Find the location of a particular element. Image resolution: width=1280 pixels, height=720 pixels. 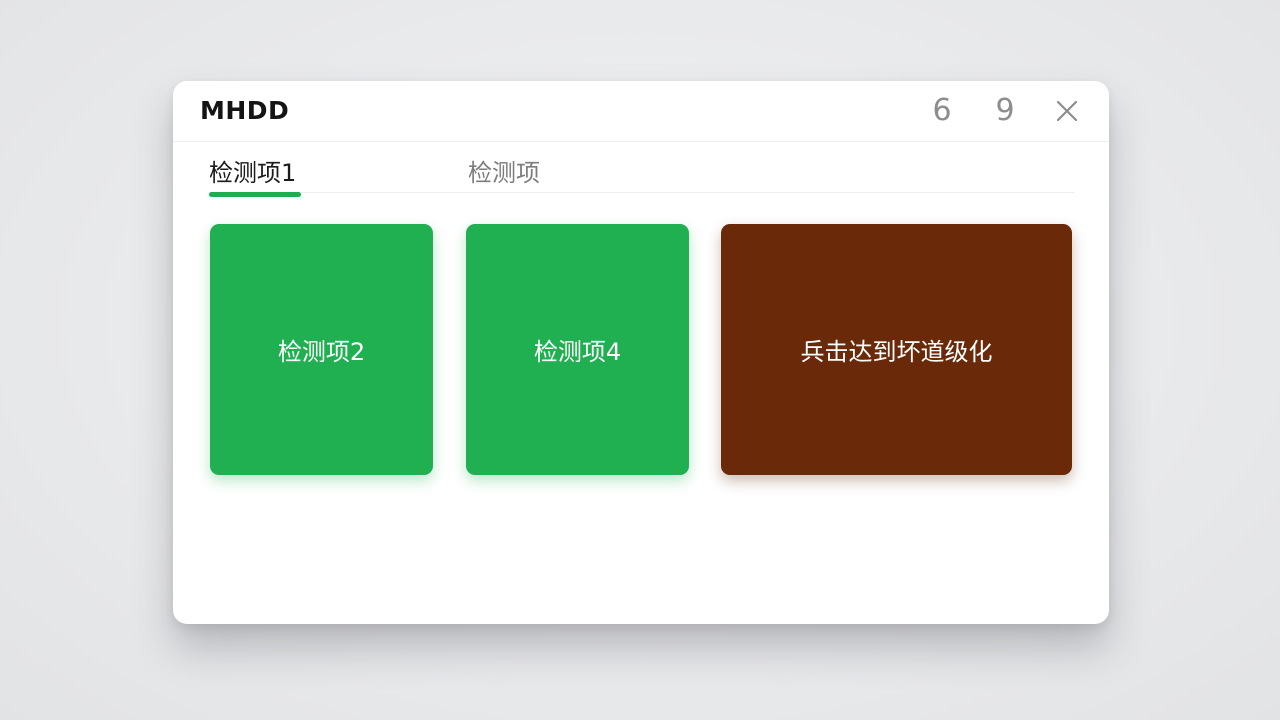

tab-jiancexiang: 检测项 is located at coordinates (504, 170).